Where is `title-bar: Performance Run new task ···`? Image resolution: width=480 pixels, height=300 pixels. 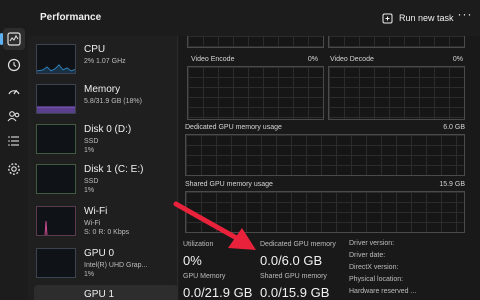 title-bar: Performance Run new task ··· is located at coordinates (254, 18).